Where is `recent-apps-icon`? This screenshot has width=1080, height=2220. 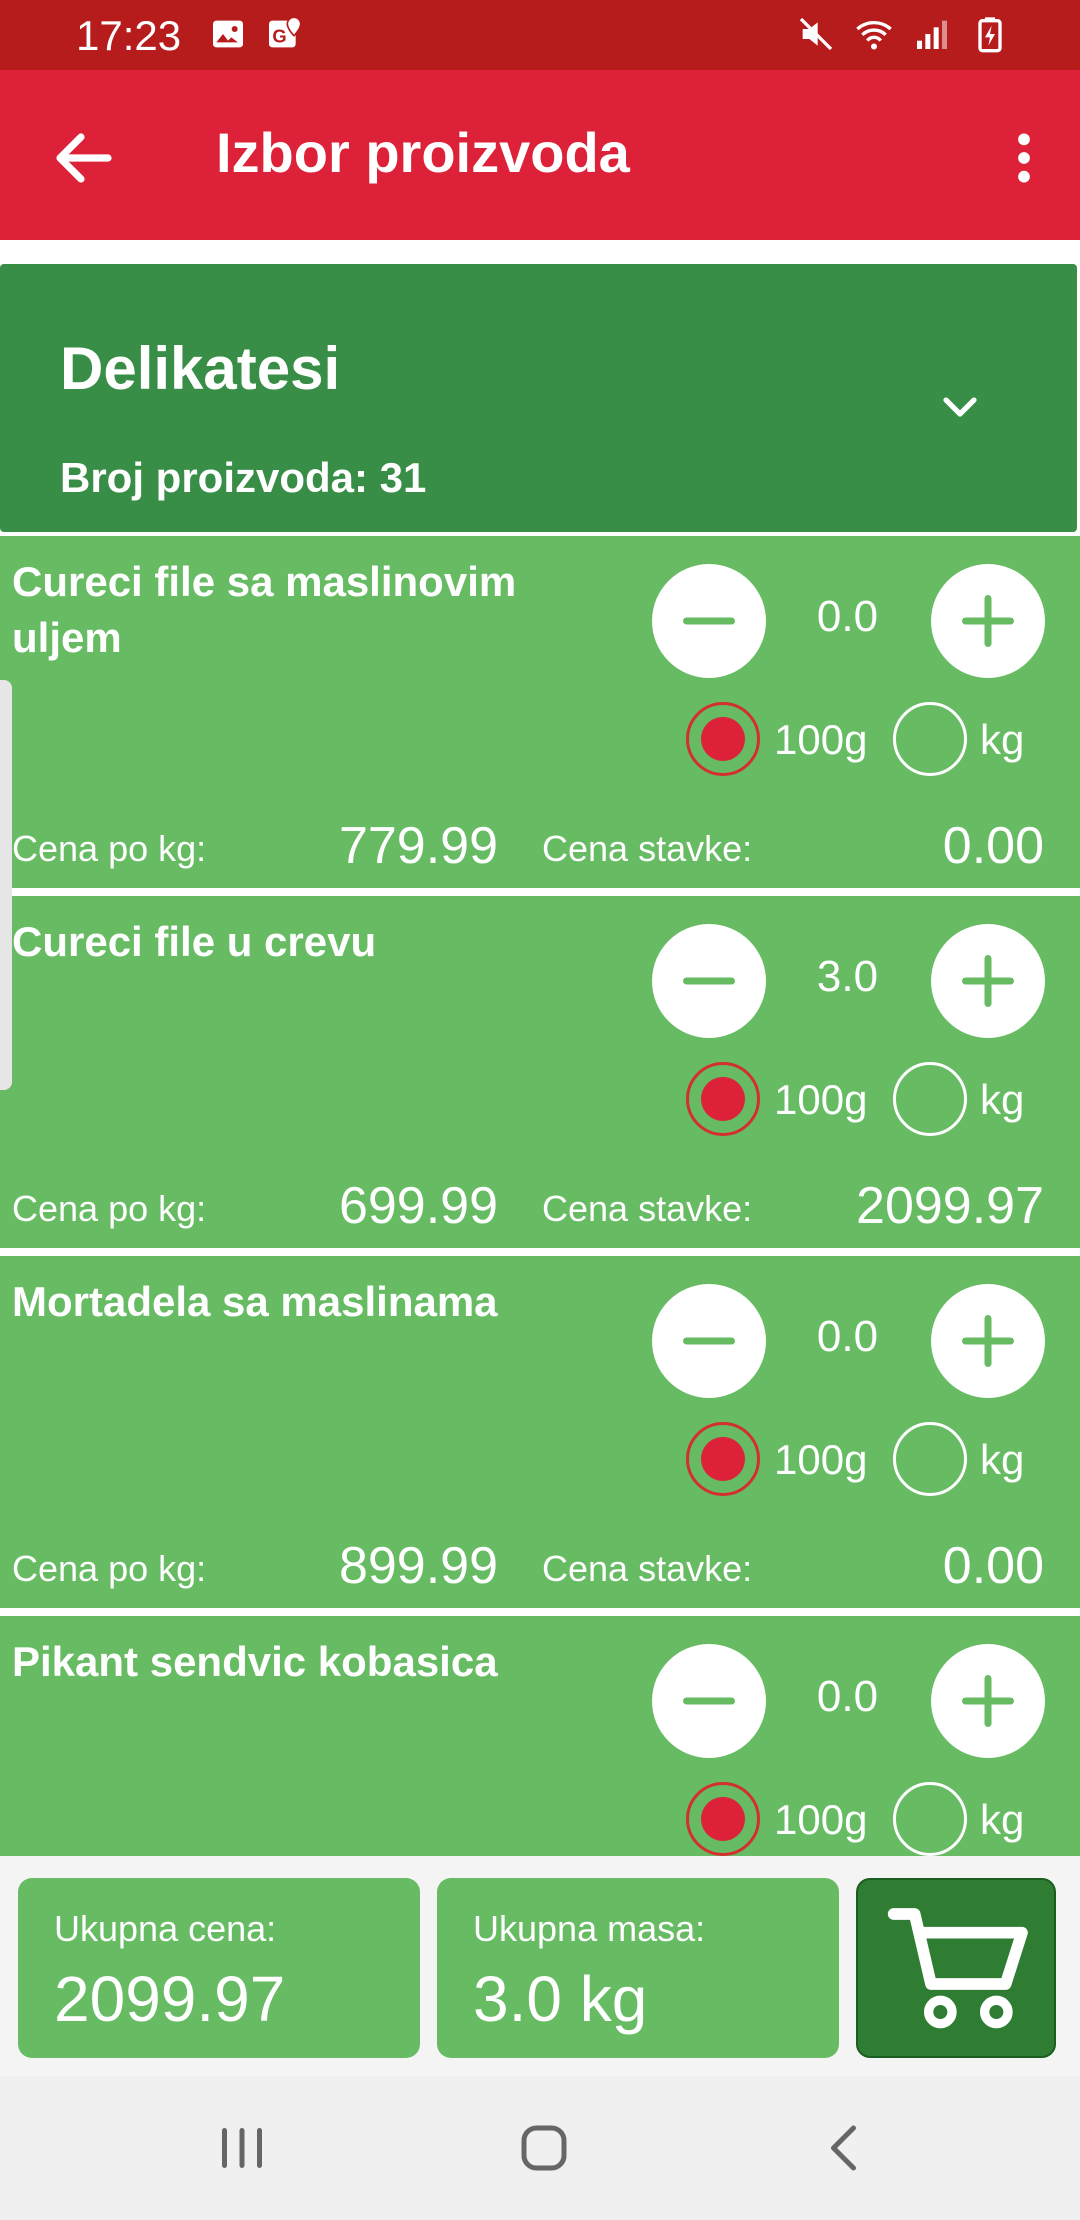 recent-apps-icon is located at coordinates (242, 2148).